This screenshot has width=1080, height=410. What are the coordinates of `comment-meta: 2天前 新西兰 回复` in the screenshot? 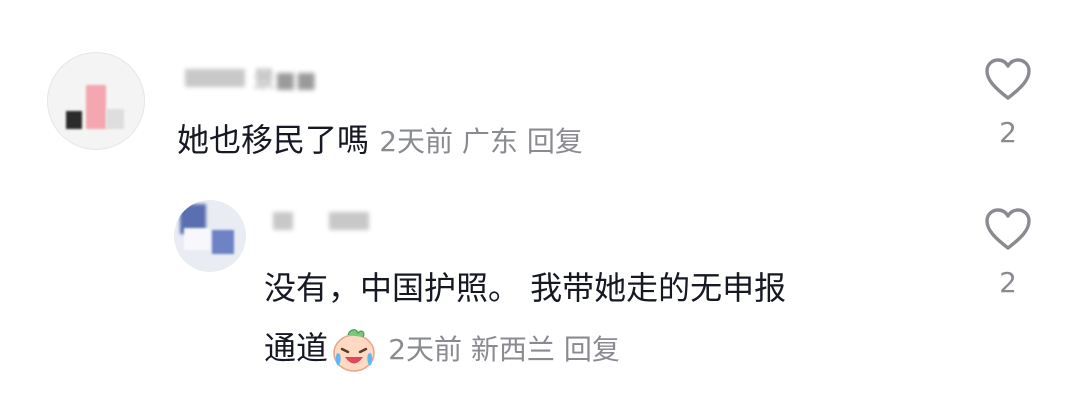 It's located at (504, 349).